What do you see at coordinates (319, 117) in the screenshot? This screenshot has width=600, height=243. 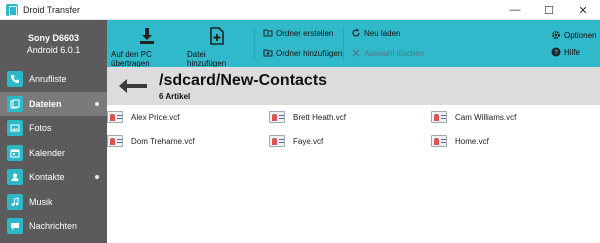 I see `file-name: Brett Heath.vcf` at bounding box center [319, 117].